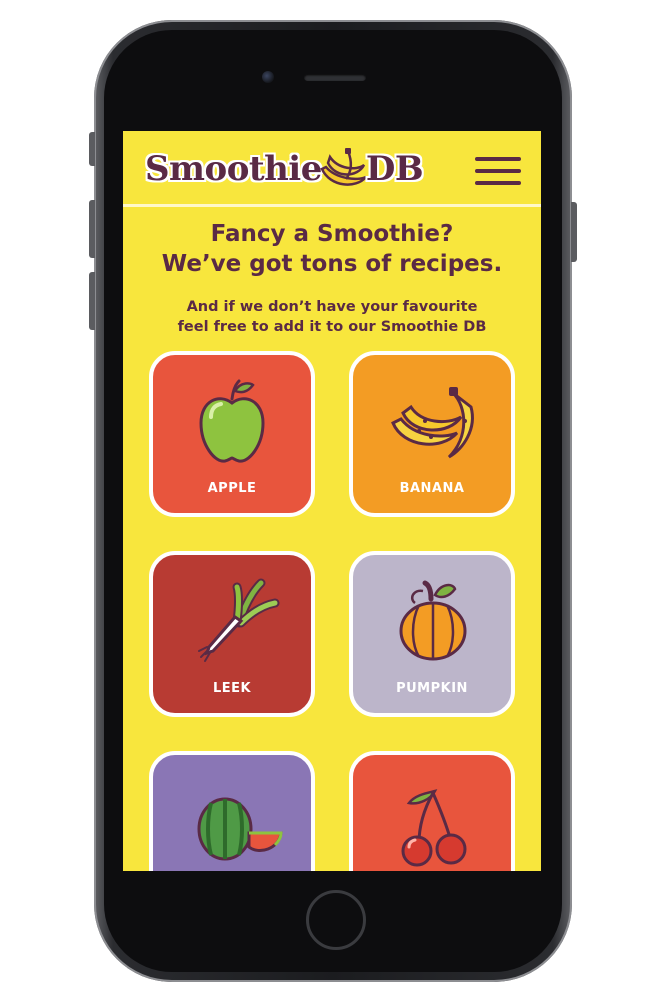 The width and height of the screenshot is (664, 1000). Describe the element at coordinates (232, 688) in the screenshot. I see `fruit-card-label: LEEK` at that location.